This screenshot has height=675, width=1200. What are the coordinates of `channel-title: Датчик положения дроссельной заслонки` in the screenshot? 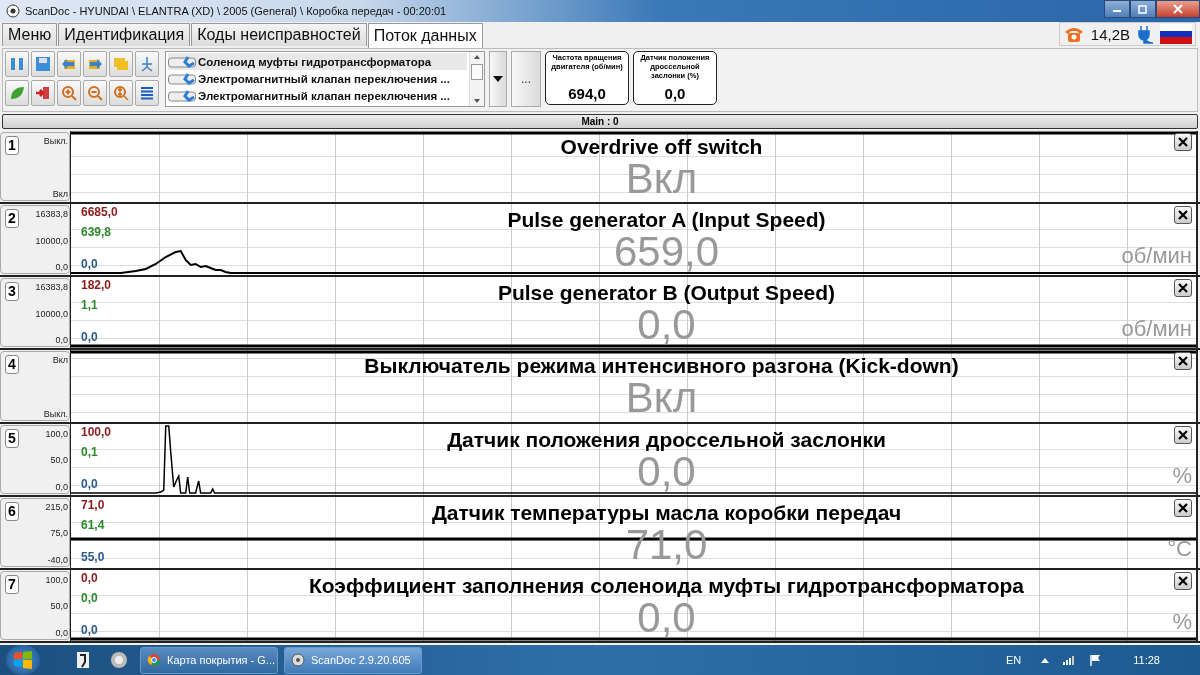 It's located at (666, 439).